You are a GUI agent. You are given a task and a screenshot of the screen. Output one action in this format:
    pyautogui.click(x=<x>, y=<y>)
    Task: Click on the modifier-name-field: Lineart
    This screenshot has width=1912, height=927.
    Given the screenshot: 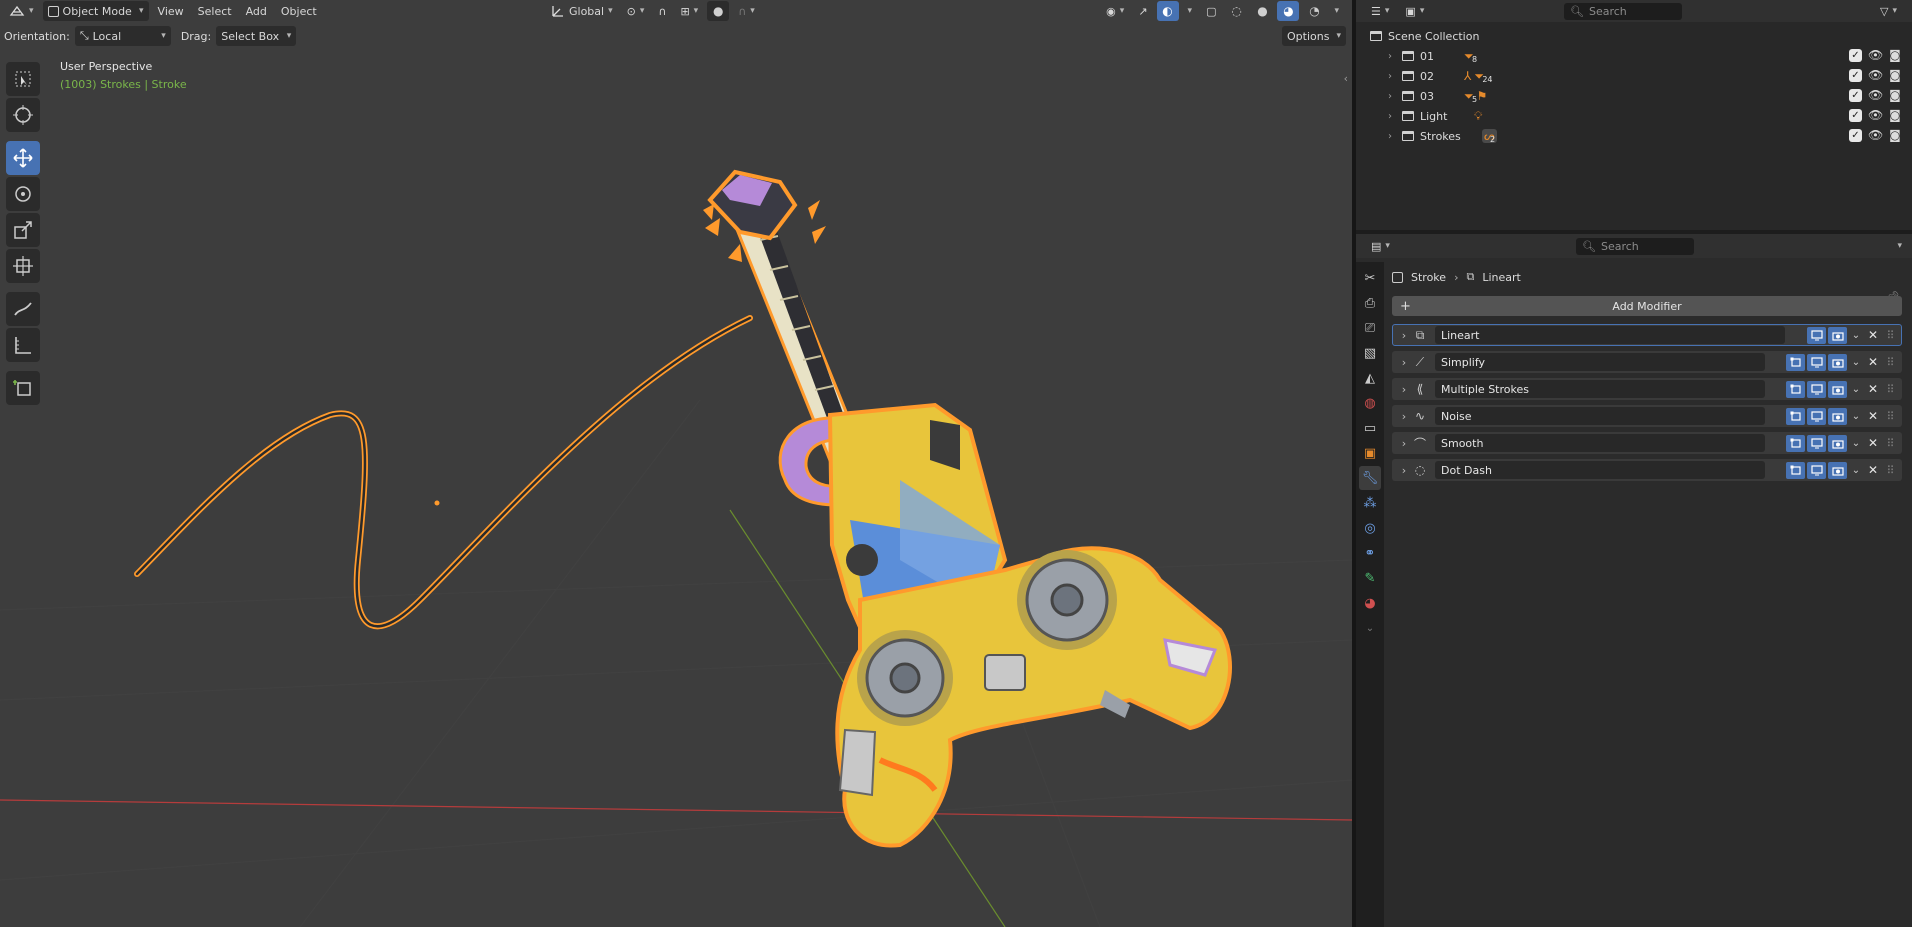 What is the action you would take?
    pyautogui.click(x=1610, y=335)
    